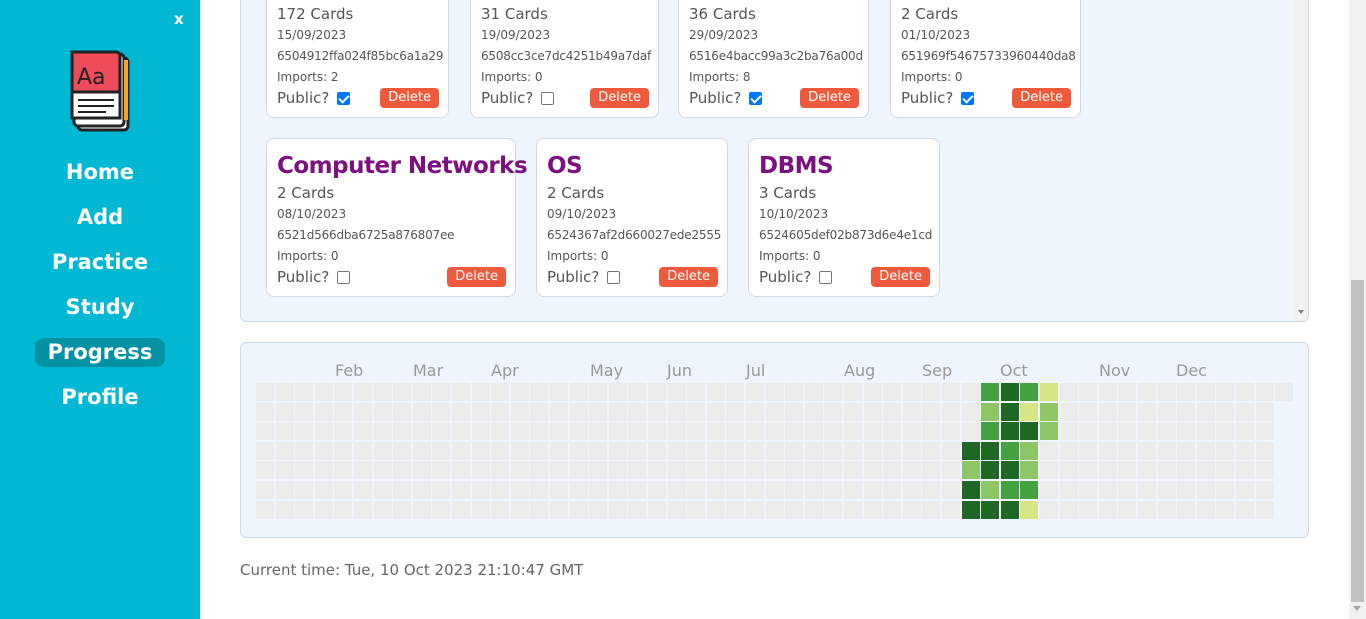  Describe the element at coordinates (988, 56) in the screenshot. I see `deck-id: 651969f54675733960440da8` at that location.